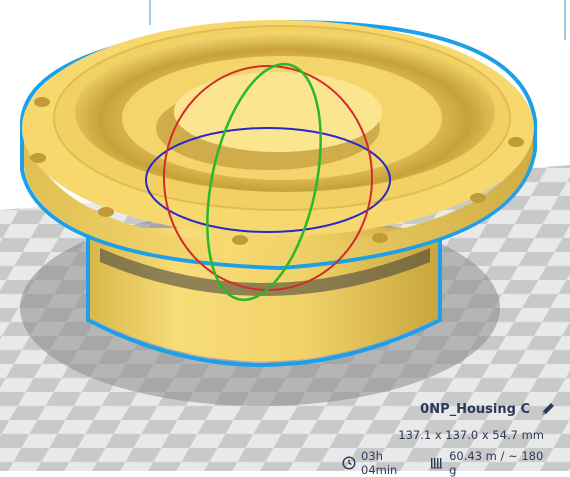  Describe the element at coordinates (496, 463) in the screenshot. I see `material-usage-value: 60.43 m / ~ 180 g` at that location.